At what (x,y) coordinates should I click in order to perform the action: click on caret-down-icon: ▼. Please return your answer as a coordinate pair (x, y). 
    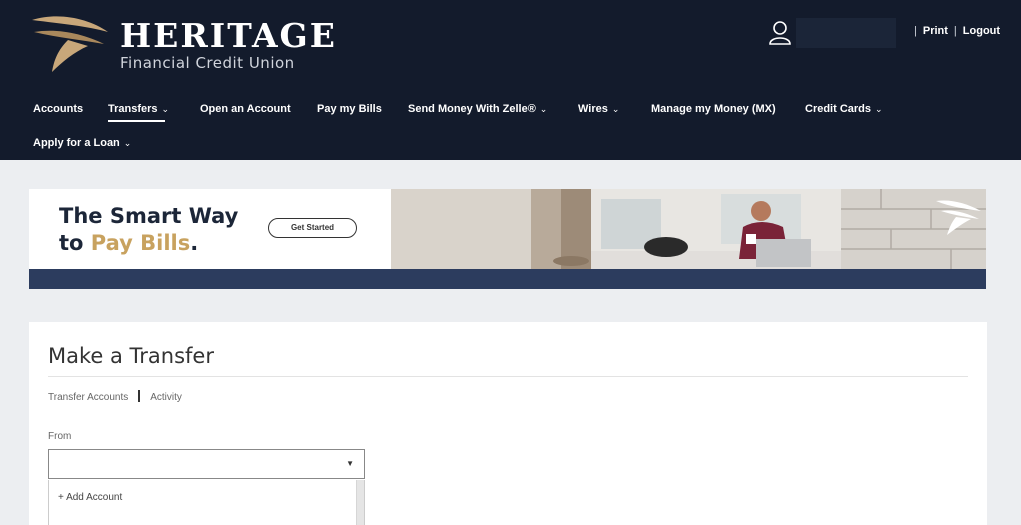
    Looking at the image, I should click on (350, 463).